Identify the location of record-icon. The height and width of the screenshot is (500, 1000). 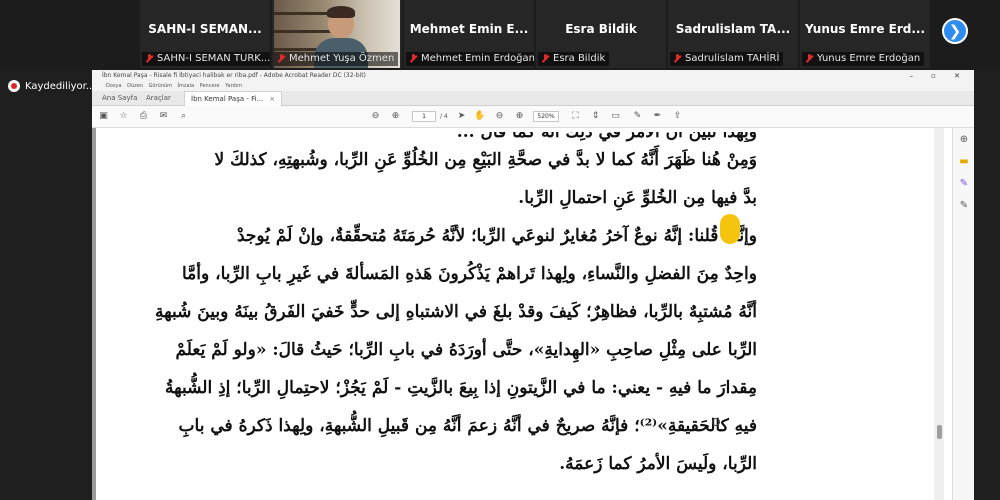
(14, 86).